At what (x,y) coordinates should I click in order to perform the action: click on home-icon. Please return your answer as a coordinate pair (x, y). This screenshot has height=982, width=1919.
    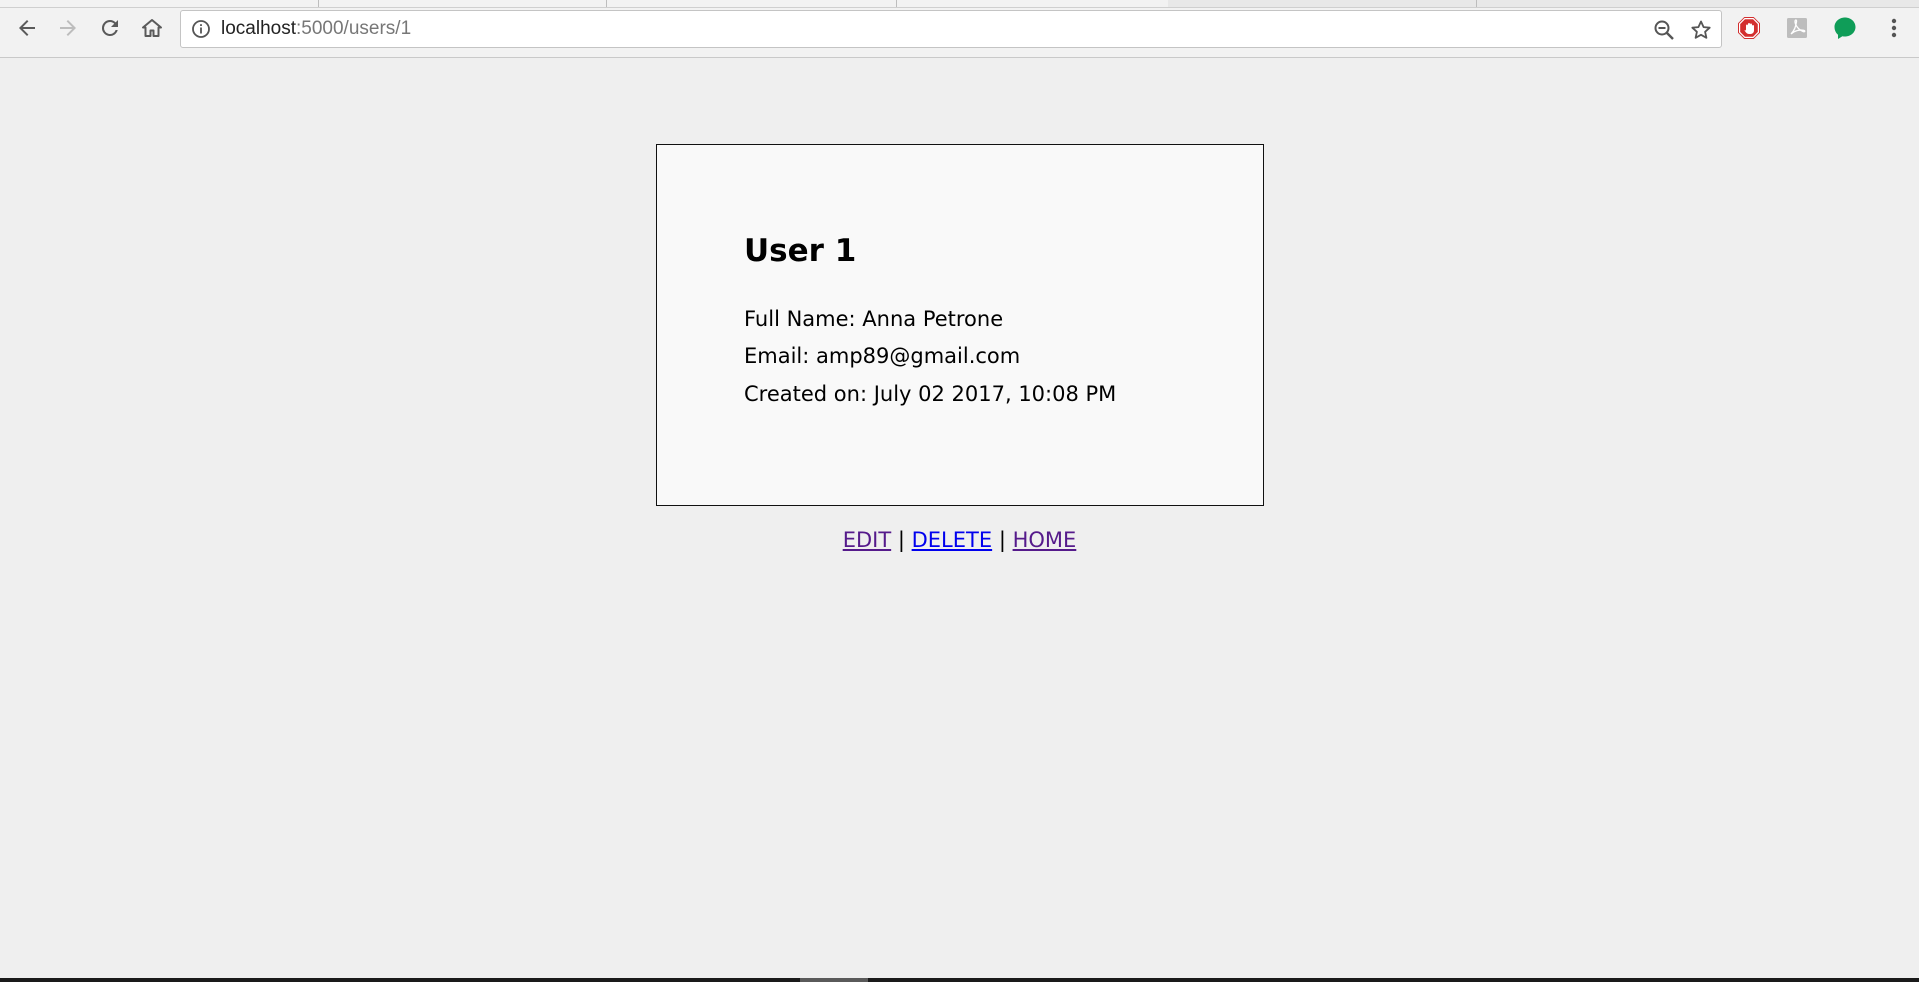
    Looking at the image, I should click on (152, 28).